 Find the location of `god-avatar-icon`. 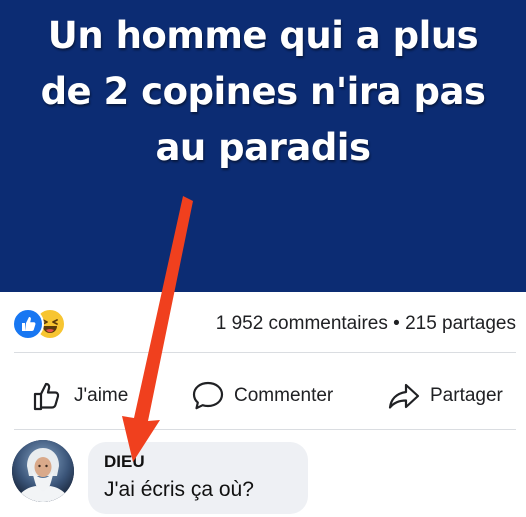

god-avatar-icon is located at coordinates (43, 471).